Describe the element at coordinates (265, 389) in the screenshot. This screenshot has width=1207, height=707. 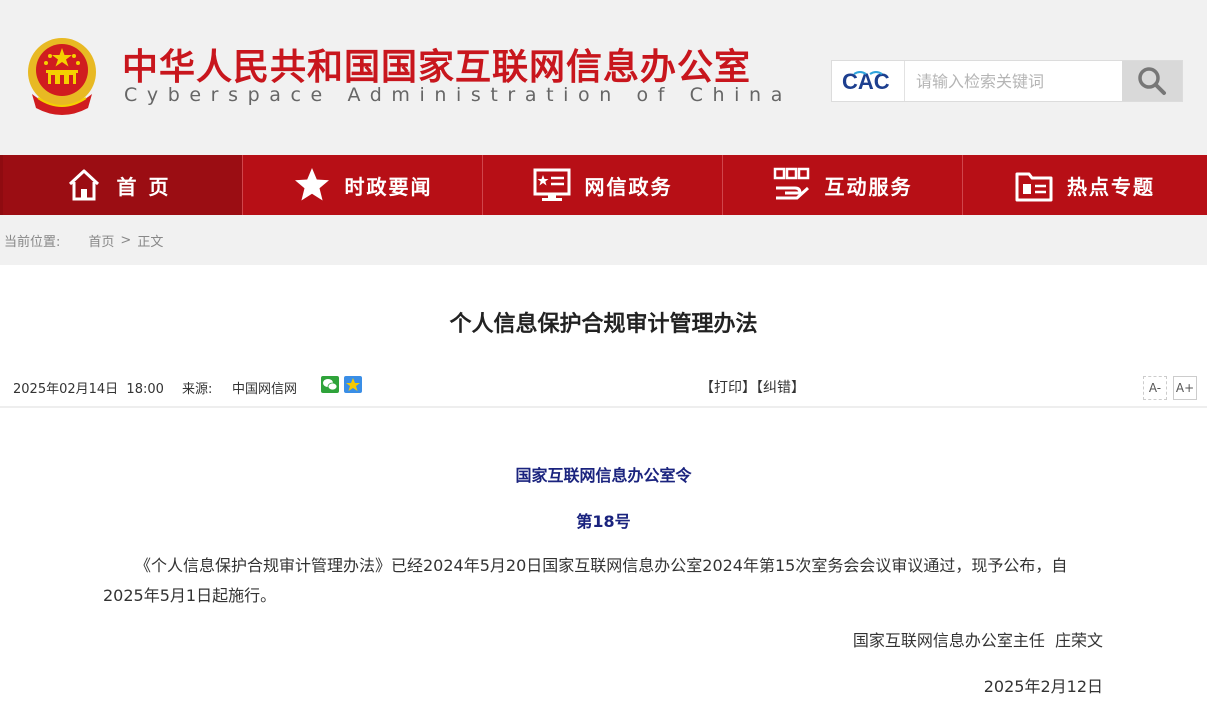
I see `source-name: 中国网信网` at that location.